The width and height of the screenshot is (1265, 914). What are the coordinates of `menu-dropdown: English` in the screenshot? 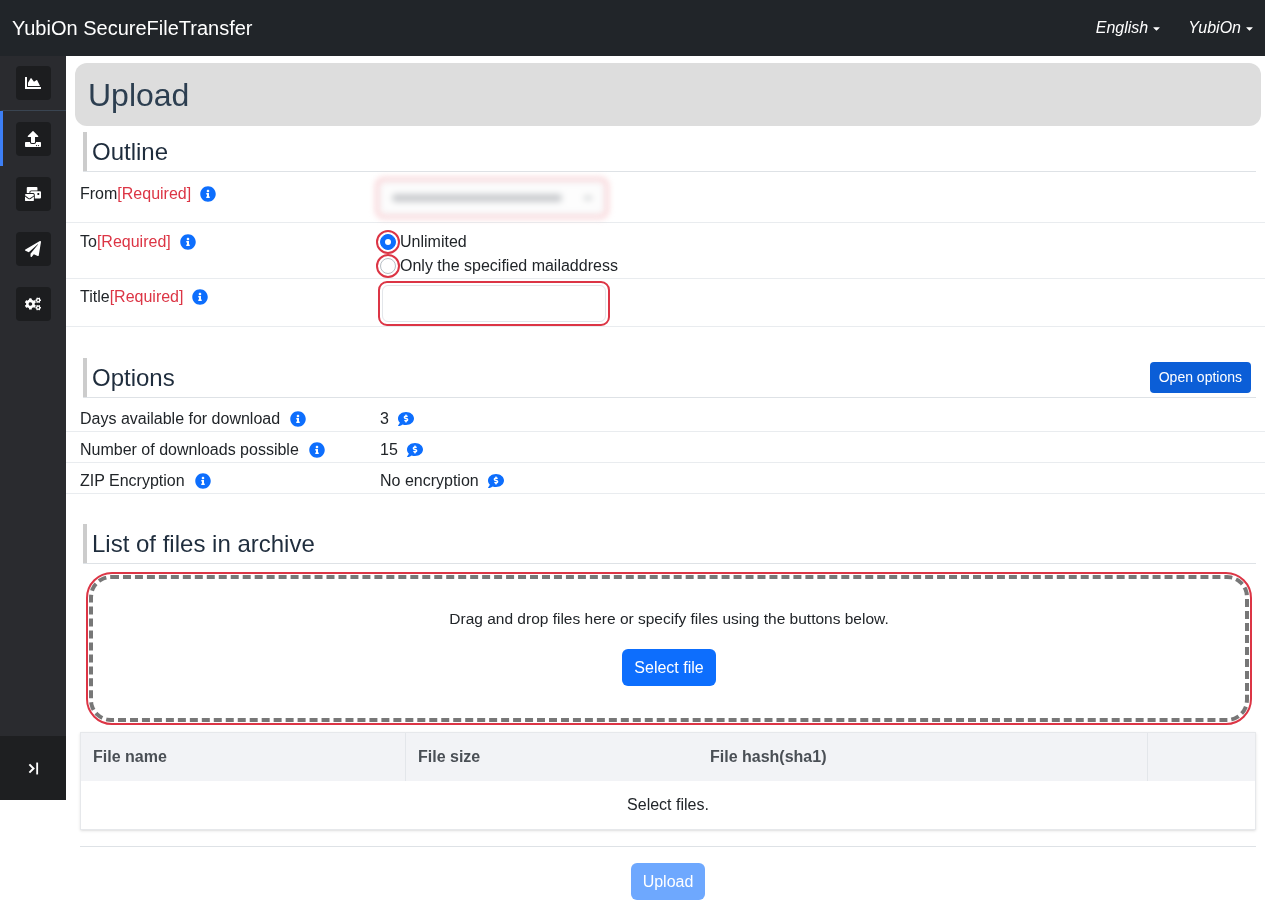 It's located at (1129, 28).